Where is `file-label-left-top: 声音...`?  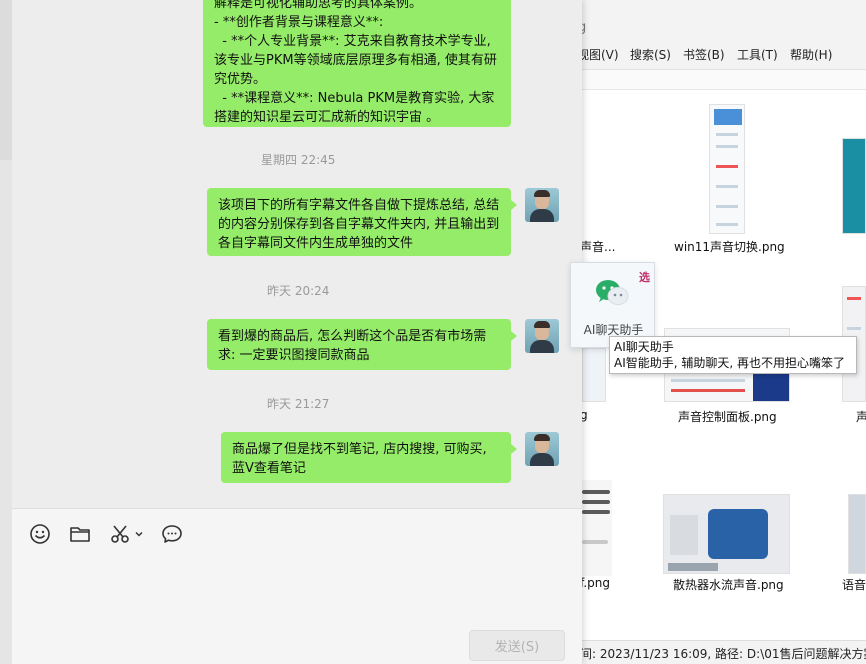 file-label-left-top: 声音... is located at coordinates (597, 246).